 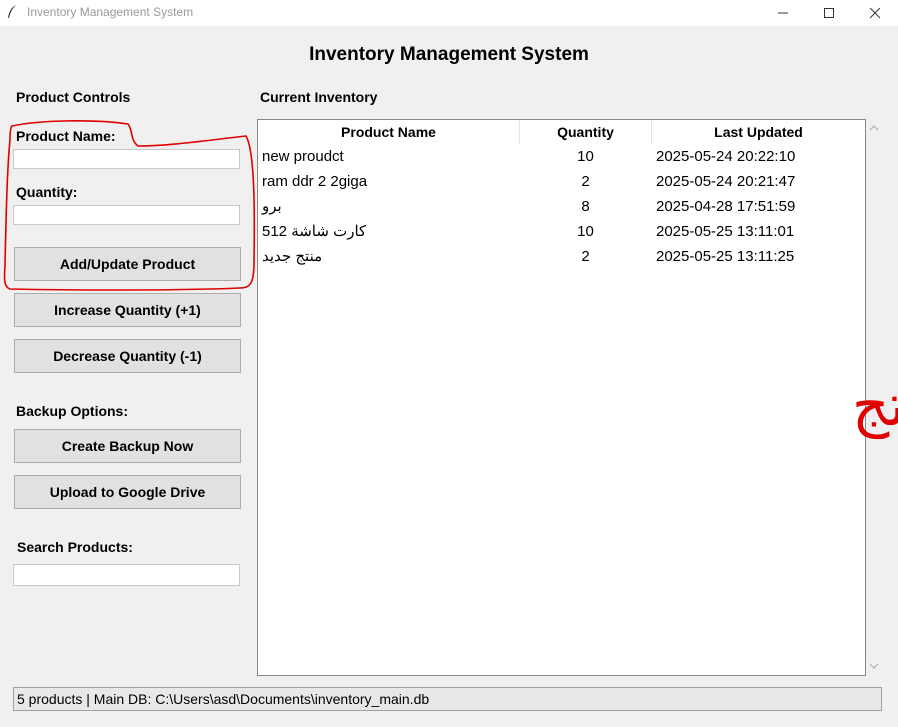 What do you see at coordinates (126, 575) in the screenshot?
I see `search-input` at bounding box center [126, 575].